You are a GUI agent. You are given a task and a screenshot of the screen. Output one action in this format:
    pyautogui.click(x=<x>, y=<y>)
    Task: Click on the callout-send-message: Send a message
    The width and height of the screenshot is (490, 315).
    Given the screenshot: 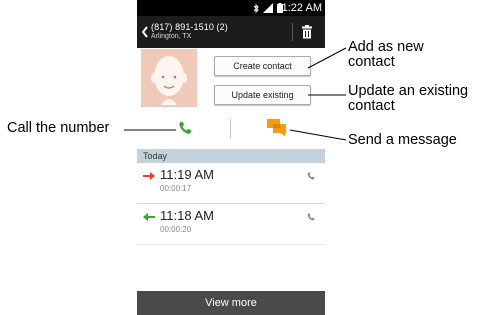 What is the action you would take?
    pyautogui.click(x=402, y=140)
    